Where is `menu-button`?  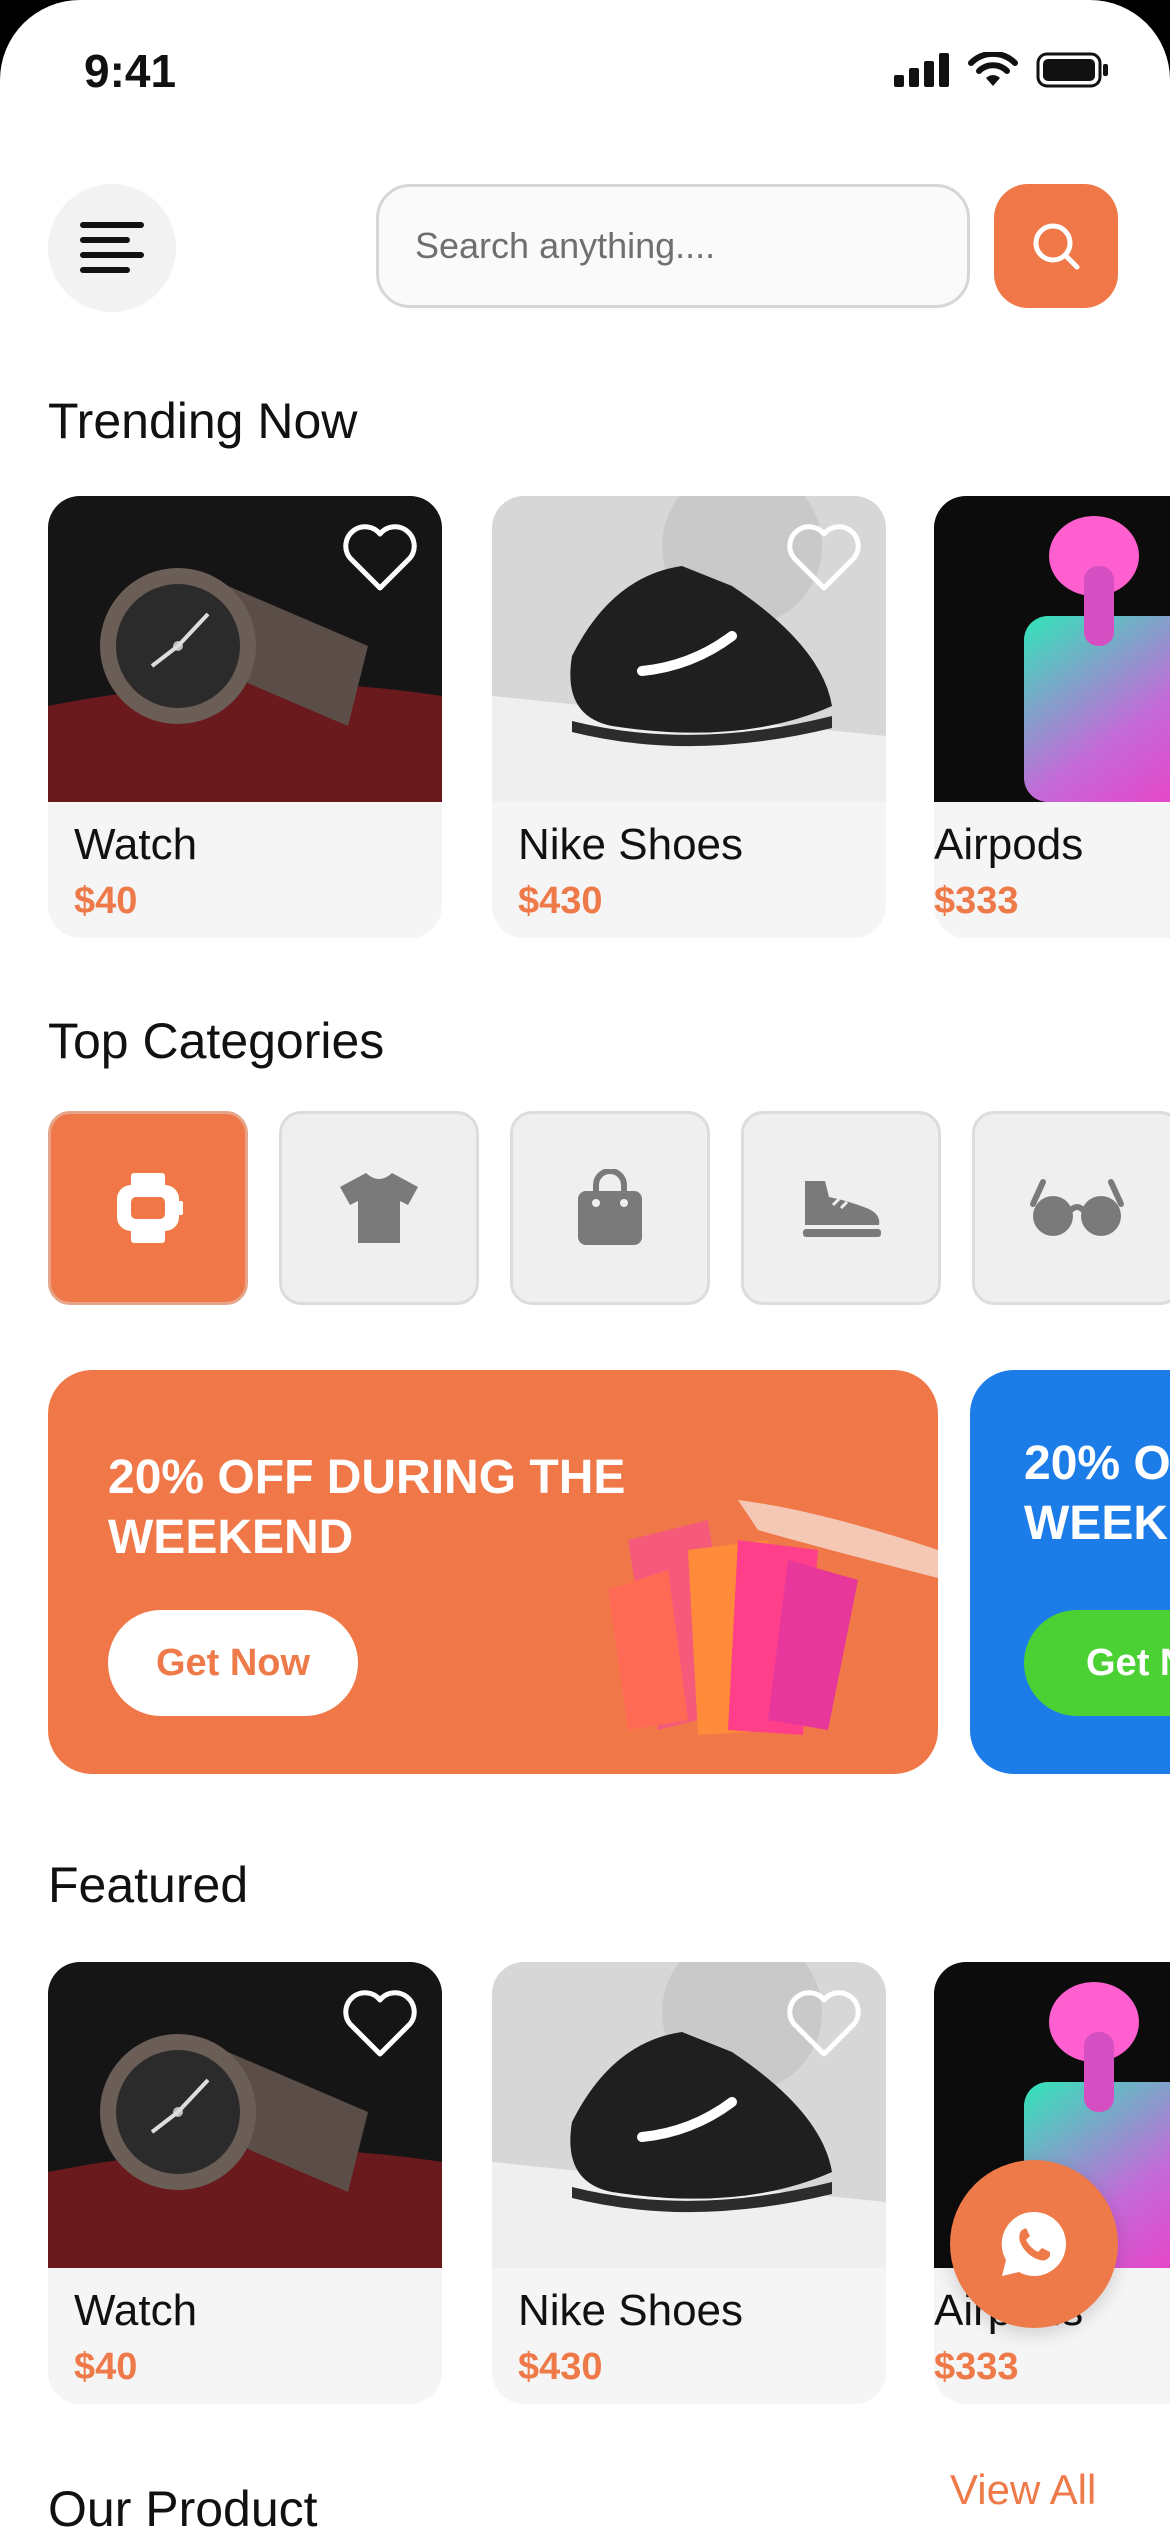
menu-button is located at coordinates (112, 248).